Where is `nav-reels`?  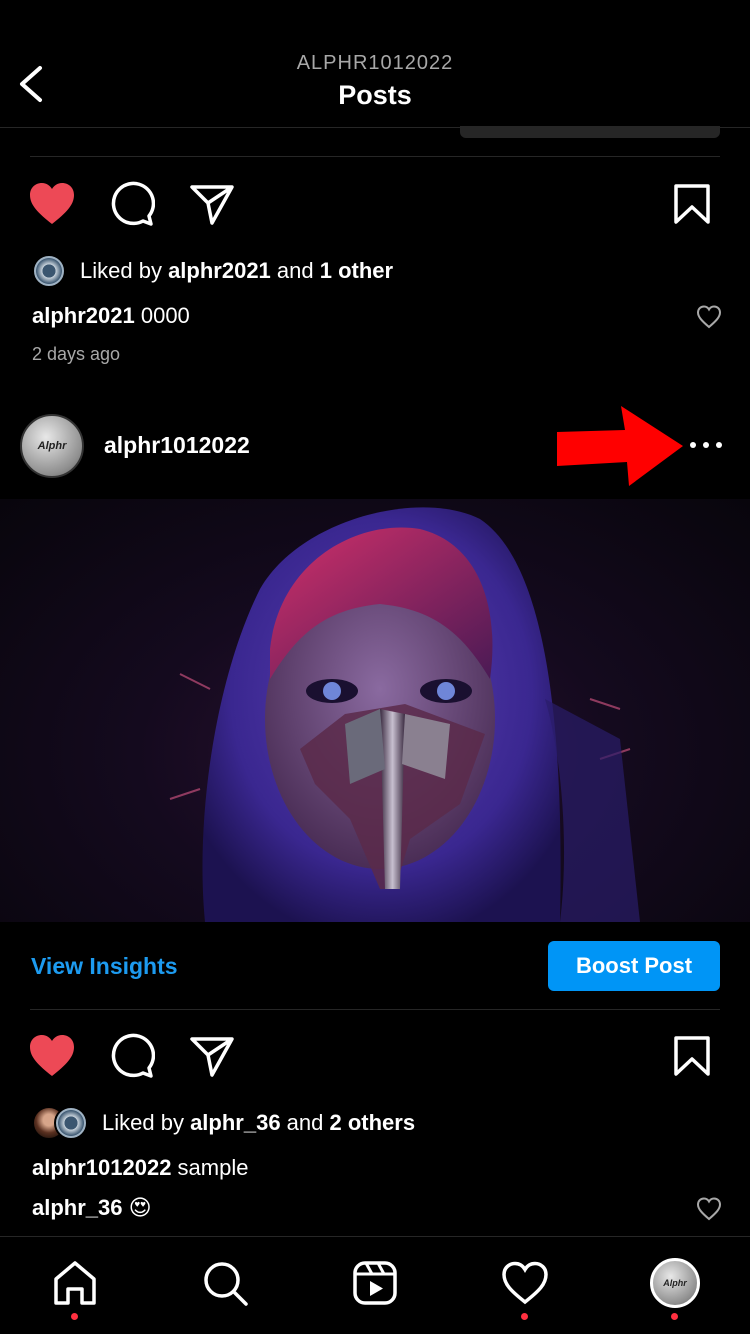 nav-reels is located at coordinates (375, 1283).